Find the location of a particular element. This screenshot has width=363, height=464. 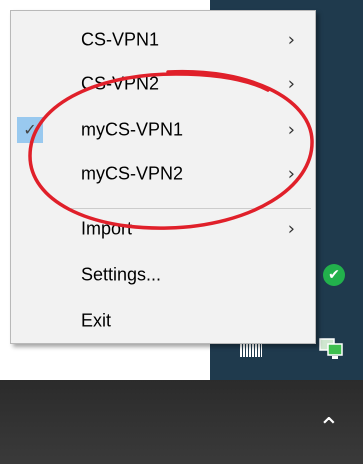

menu-item-label: myCS-VPN2 is located at coordinates (132, 173).